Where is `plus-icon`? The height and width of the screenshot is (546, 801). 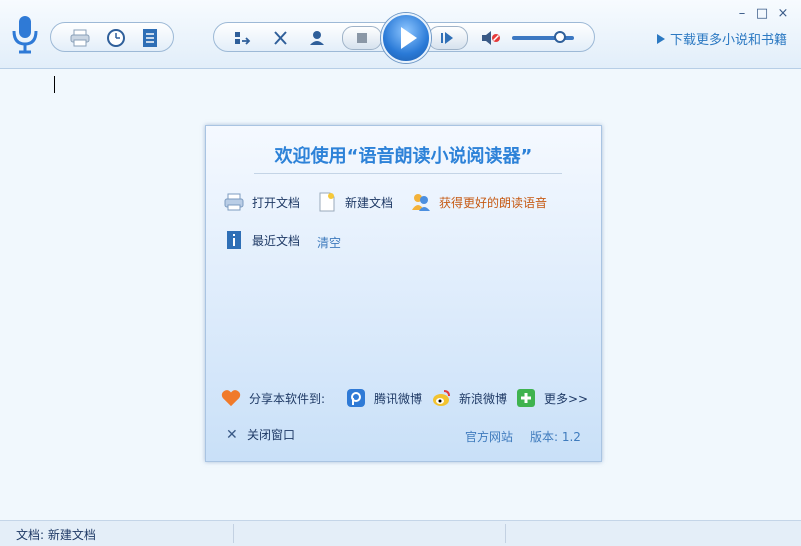 plus-icon is located at coordinates (526, 398).